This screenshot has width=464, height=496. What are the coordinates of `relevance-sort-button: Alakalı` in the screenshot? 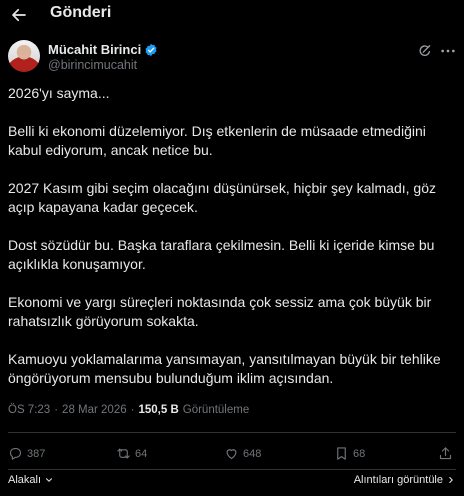 It's located at (31, 480).